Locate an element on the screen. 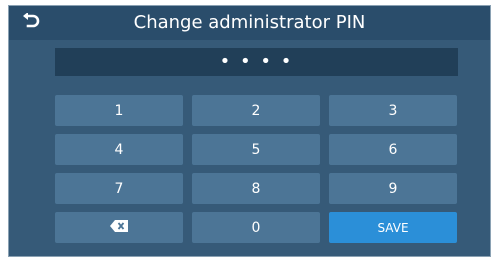 This screenshot has width=499, height=262. key-1: 1 is located at coordinates (119, 110).